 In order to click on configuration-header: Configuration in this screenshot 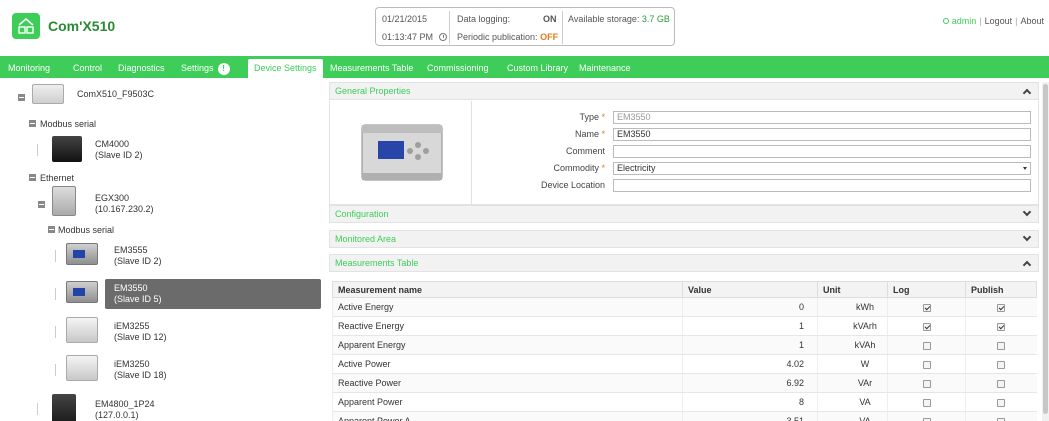, I will do `click(684, 214)`.